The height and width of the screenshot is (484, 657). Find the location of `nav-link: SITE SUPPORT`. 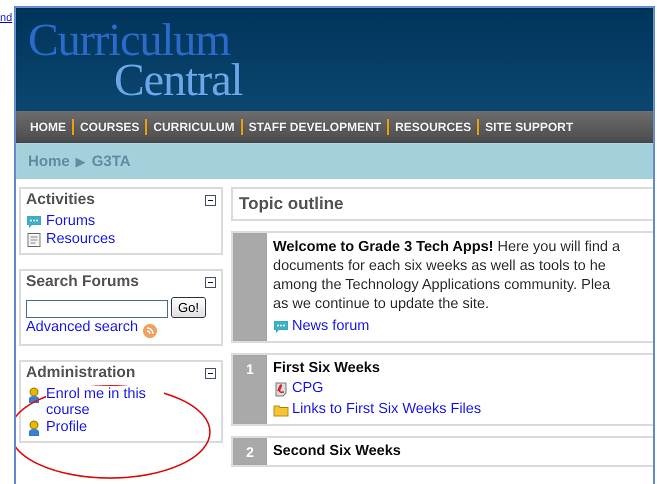

nav-link: SITE SUPPORT is located at coordinates (529, 127).